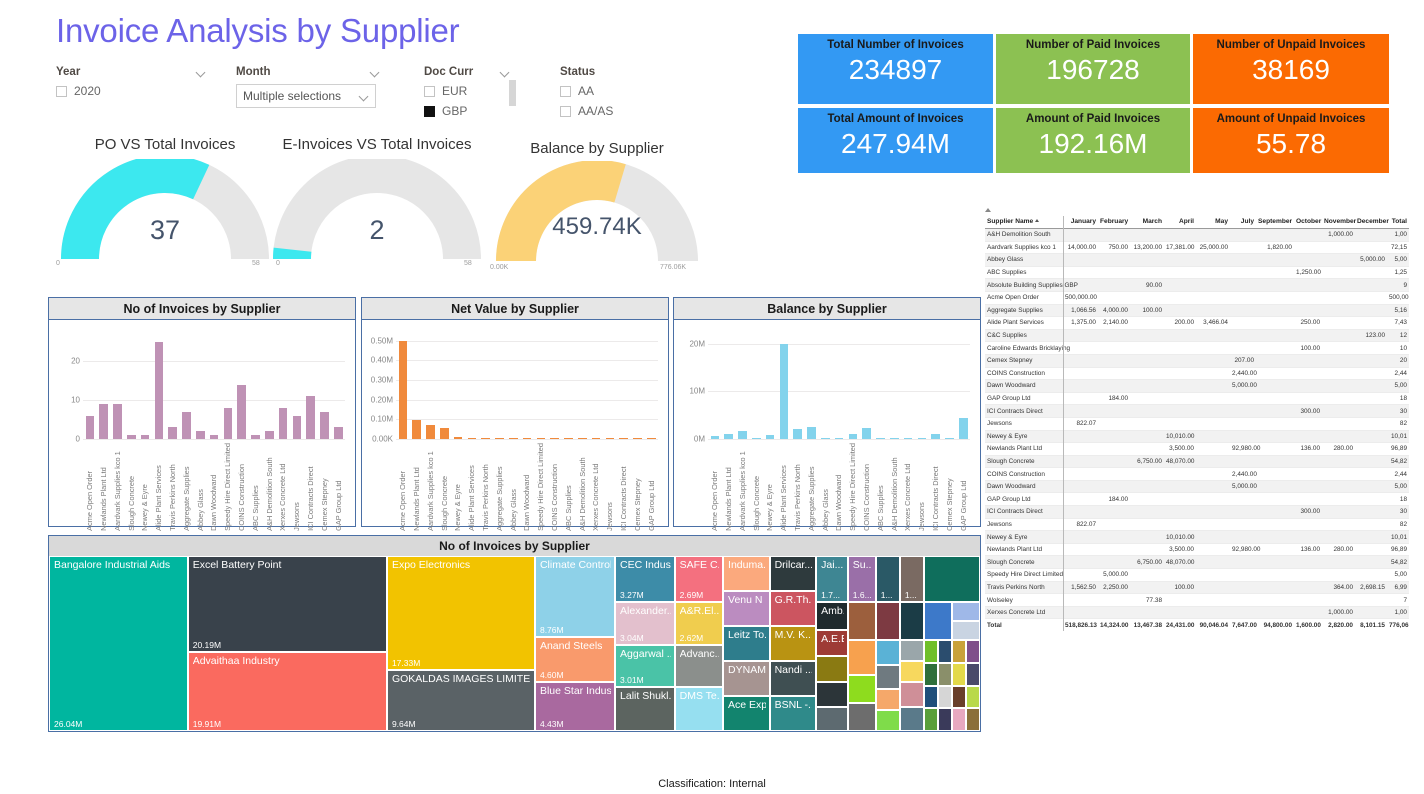 Image resolution: width=1424 pixels, height=794 pixels. Describe the element at coordinates (645, 579) in the screenshot. I see `treemap-tile: CEC Indus... 3.27M` at that location.